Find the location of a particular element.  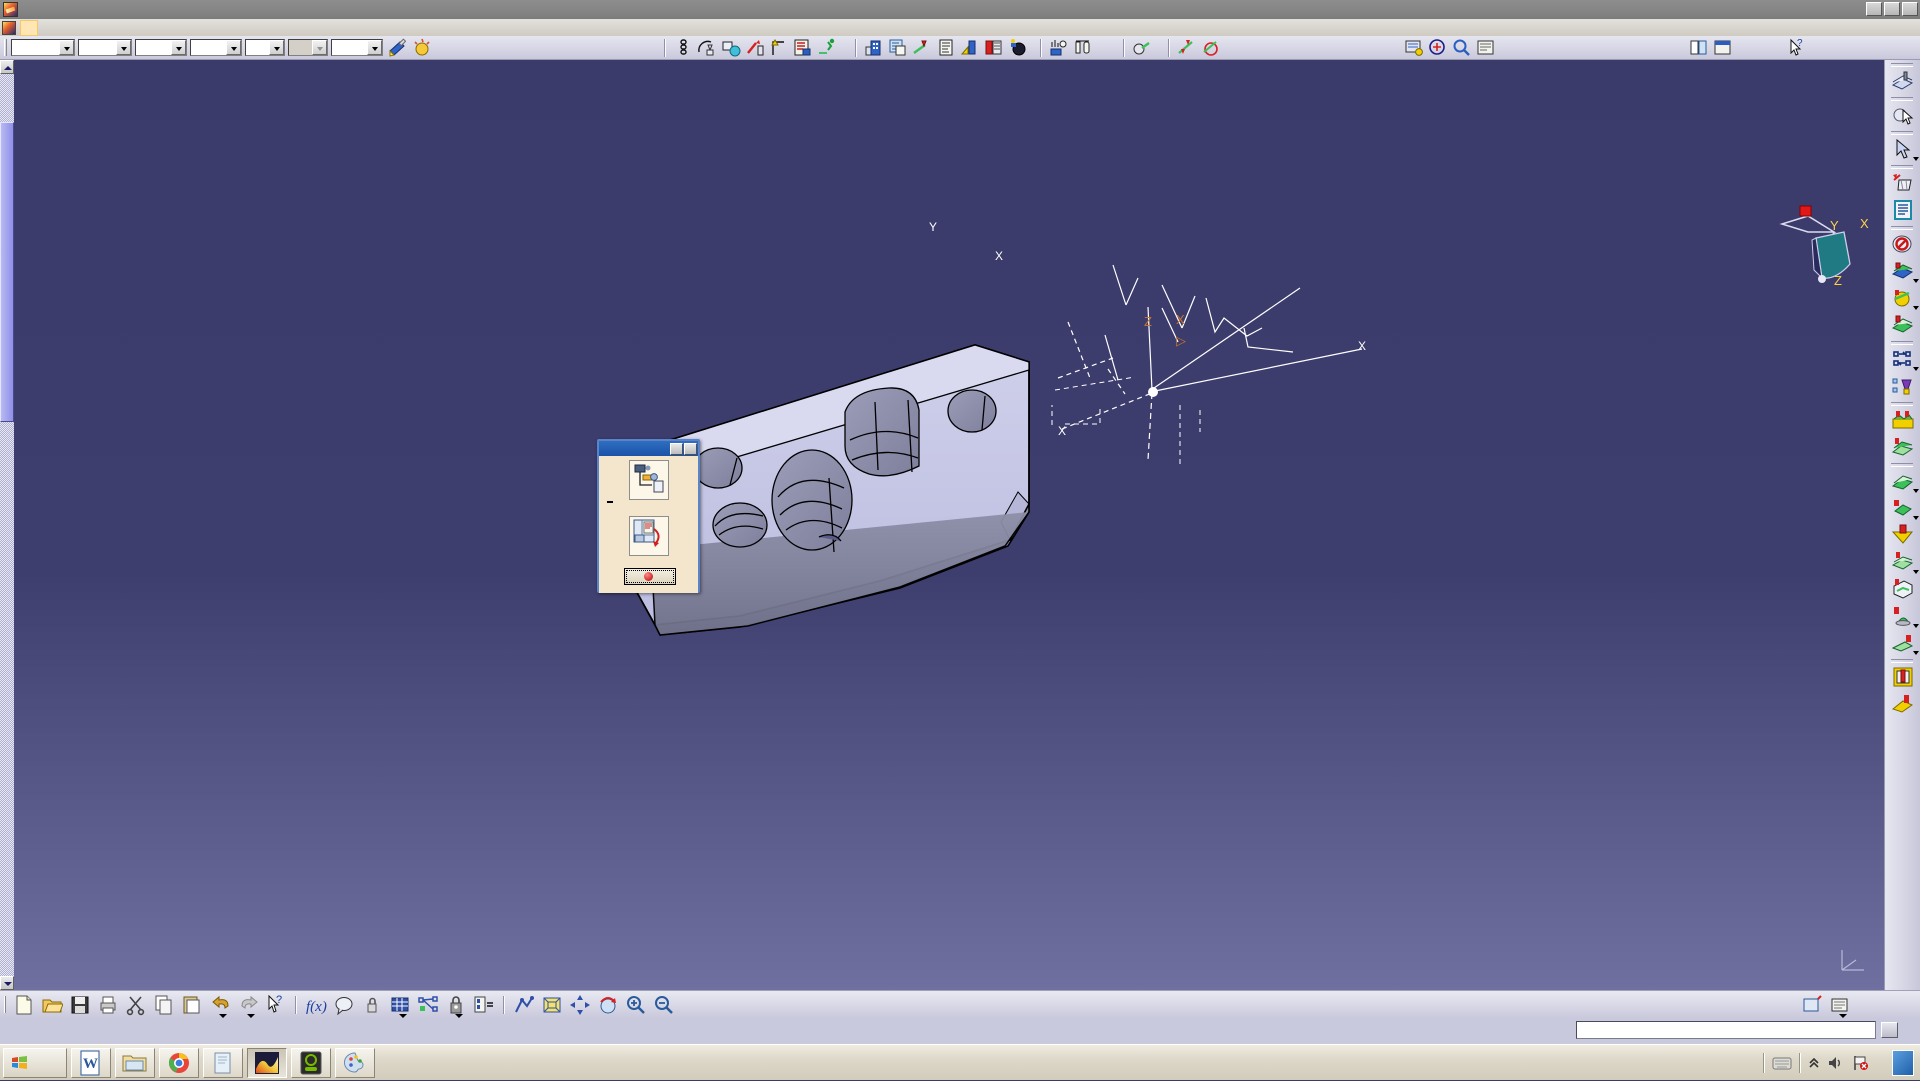

simulation-run-icon is located at coordinates (827, 48).